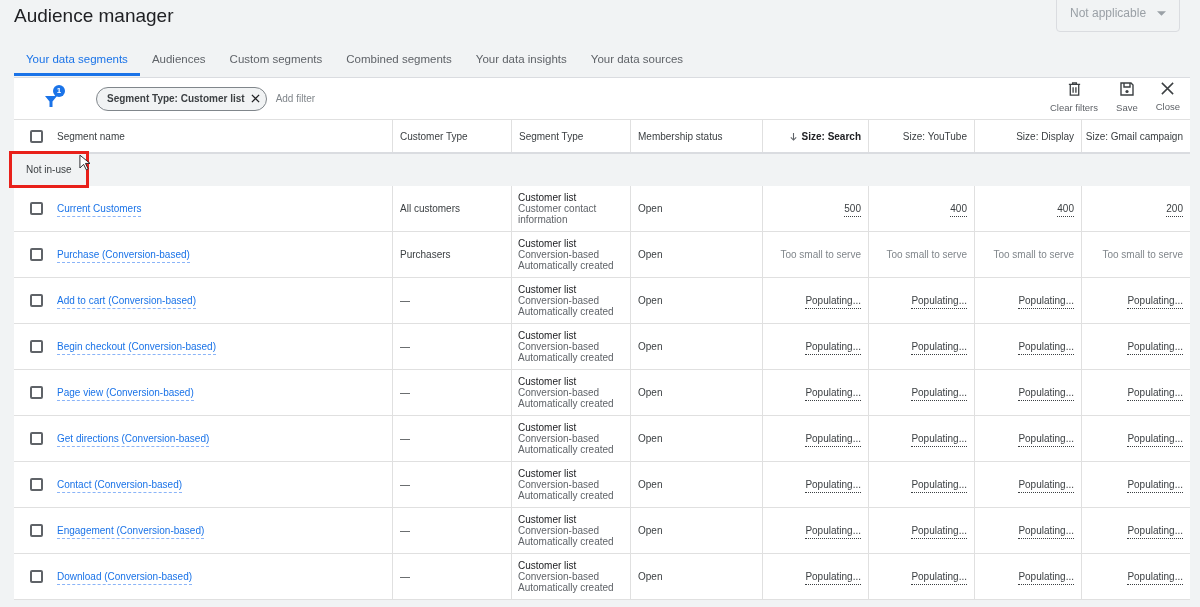 This screenshot has height=607, width=1200. What do you see at coordinates (136, 346) in the screenshot?
I see `segment-link: Begin checkout (Conversion-based)` at bounding box center [136, 346].